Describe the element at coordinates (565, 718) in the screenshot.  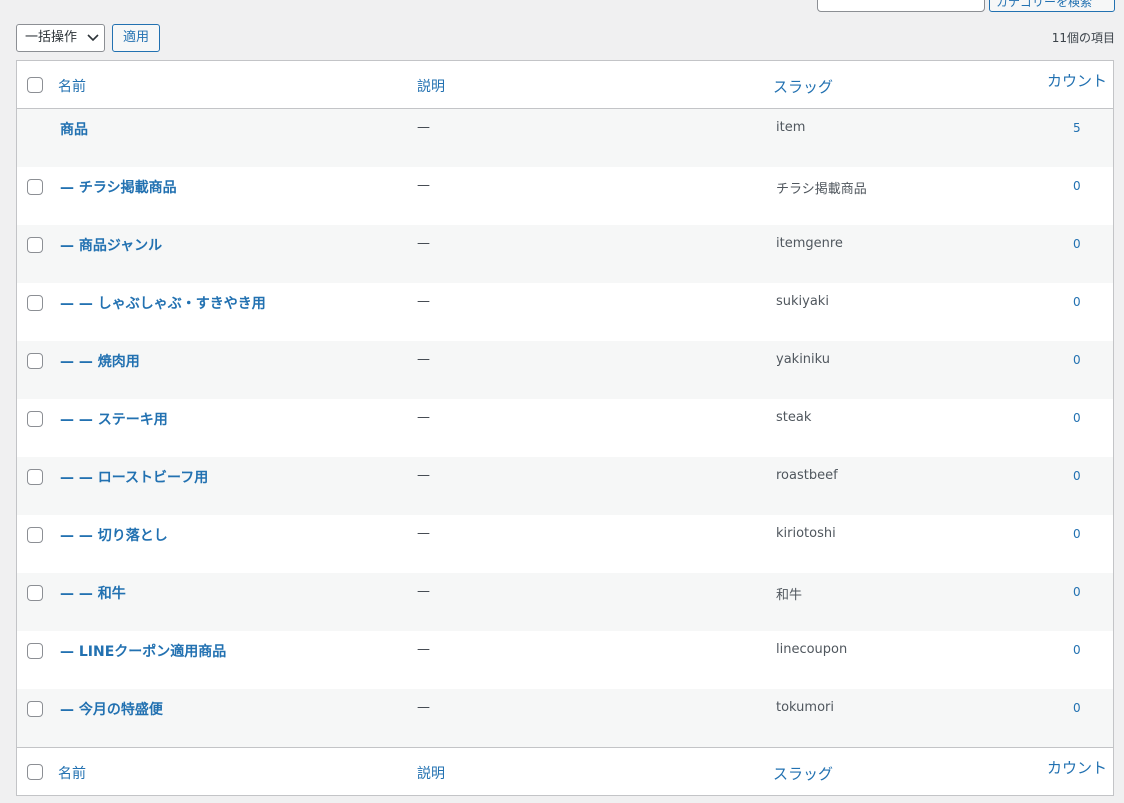
I see `table-row: — 今月の特盛便 — tokumori 0` at that location.